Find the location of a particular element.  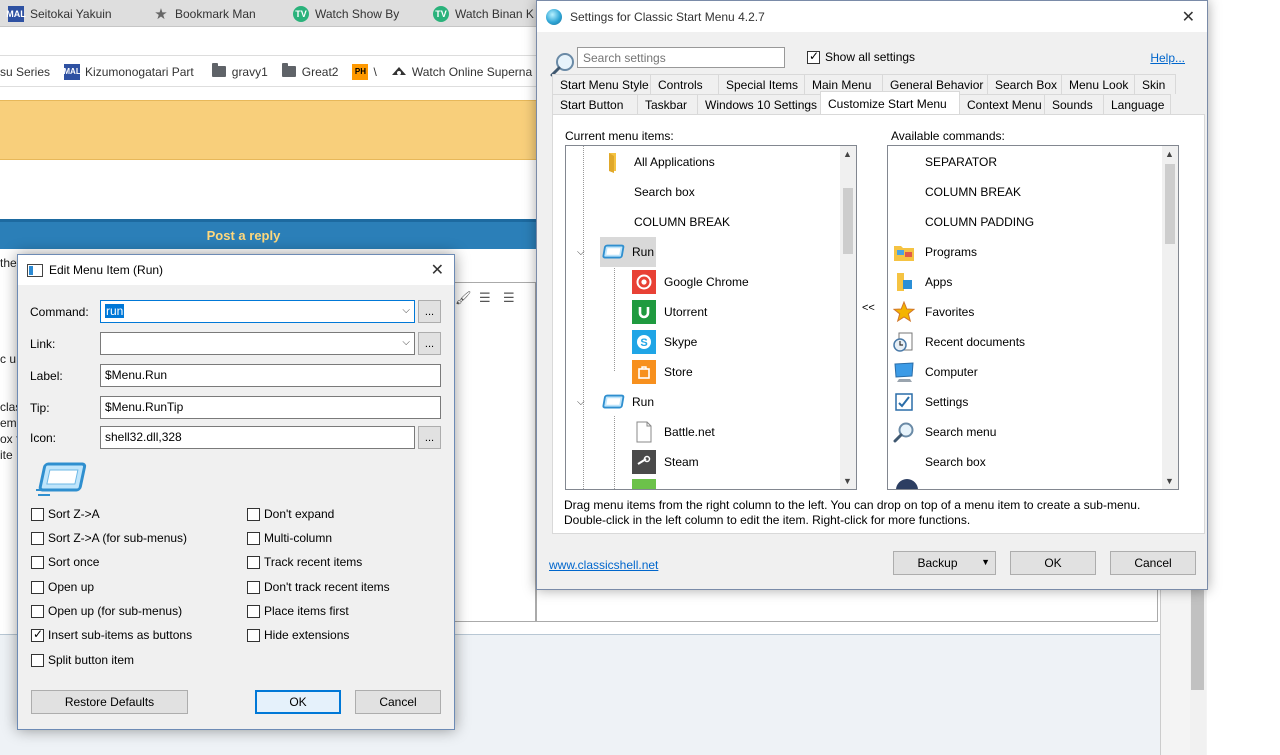

tab-sounds: Sounds is located at coordinates (1074, 104).